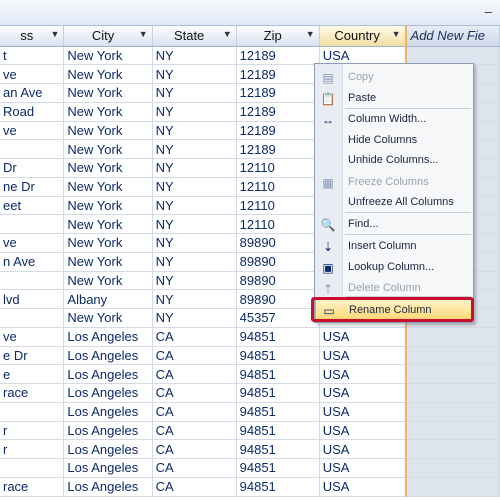 Image resolution: width=500 pixels, height=500 pixels. Describe the element at coordinates (394, 77) in the screenshot. I see `menu-item-copy: ▤ Copy` at that location.